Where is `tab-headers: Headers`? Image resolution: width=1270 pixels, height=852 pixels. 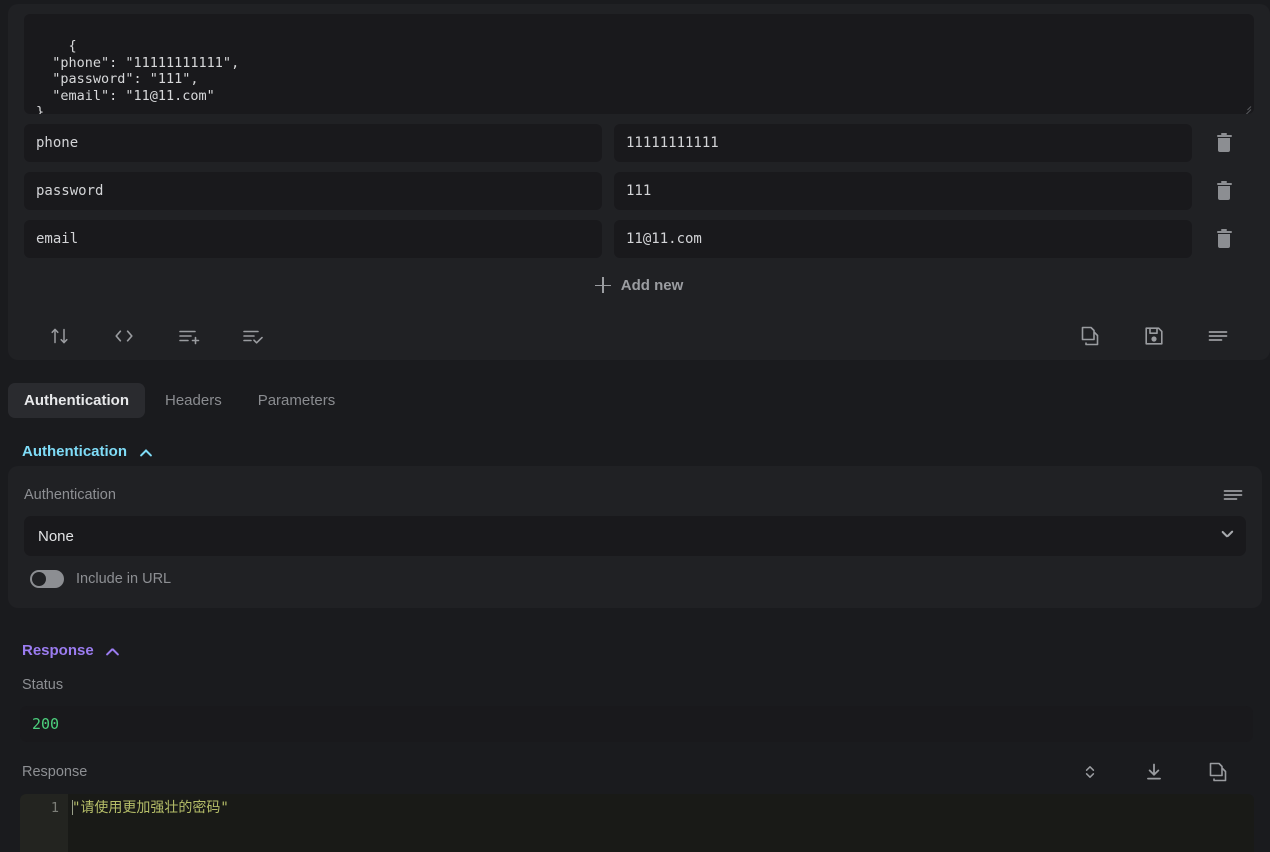
tab-headers: Headers is located at coordinates (193, 400).